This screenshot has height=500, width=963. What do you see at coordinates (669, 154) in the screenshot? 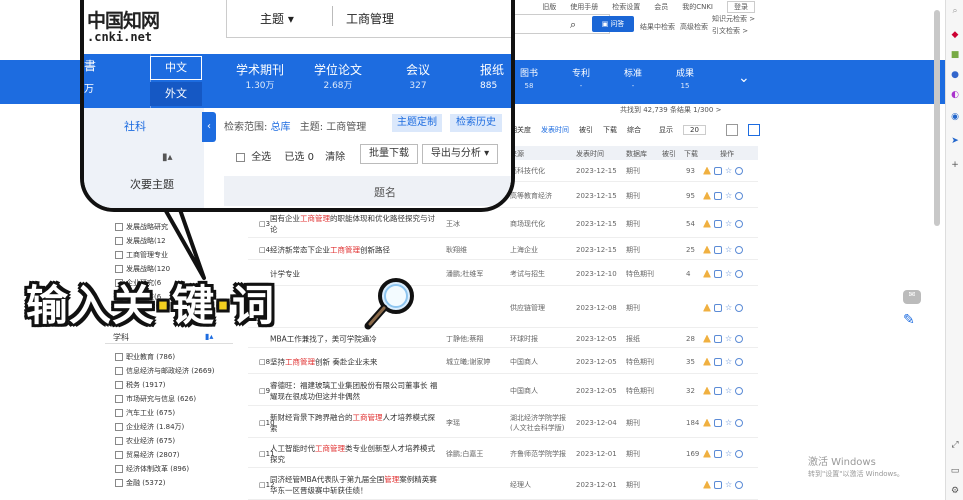
I see `col-cited: 被引` at bounding box center [669, 154].